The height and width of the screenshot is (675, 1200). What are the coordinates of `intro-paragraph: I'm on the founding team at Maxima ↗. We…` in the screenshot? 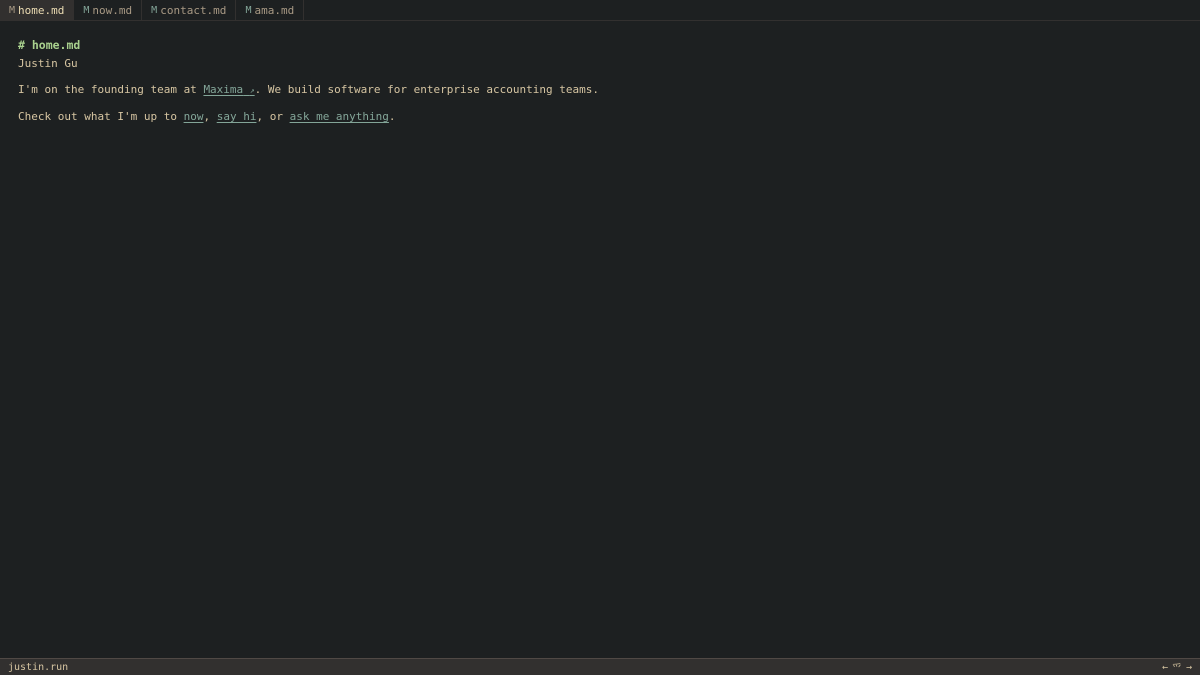 It's located at (600, 90).